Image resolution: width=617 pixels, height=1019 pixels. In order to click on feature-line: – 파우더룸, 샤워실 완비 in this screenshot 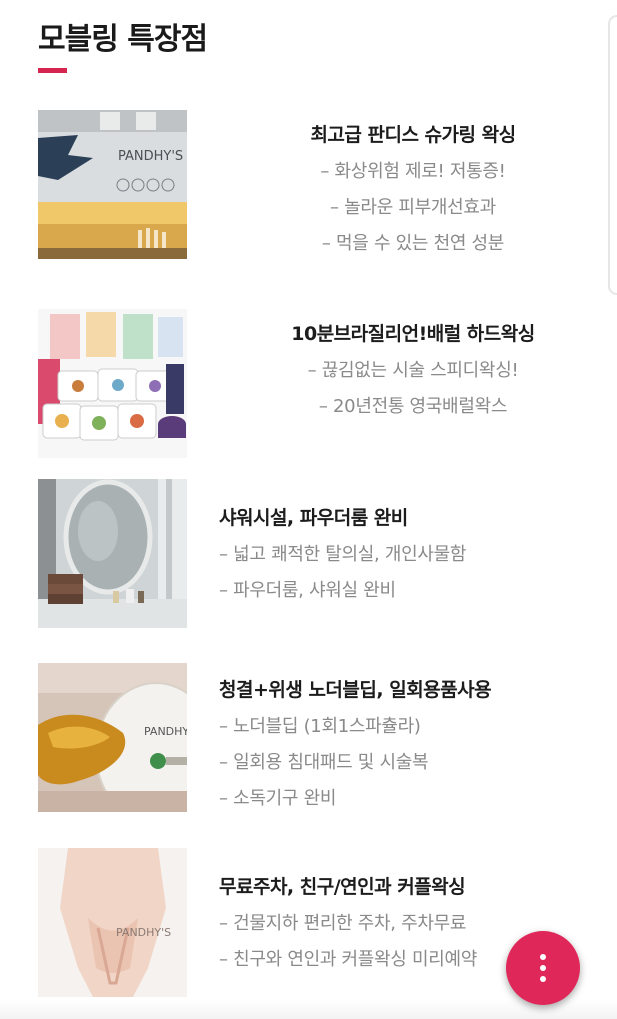, I will do `click(307, 590)`.